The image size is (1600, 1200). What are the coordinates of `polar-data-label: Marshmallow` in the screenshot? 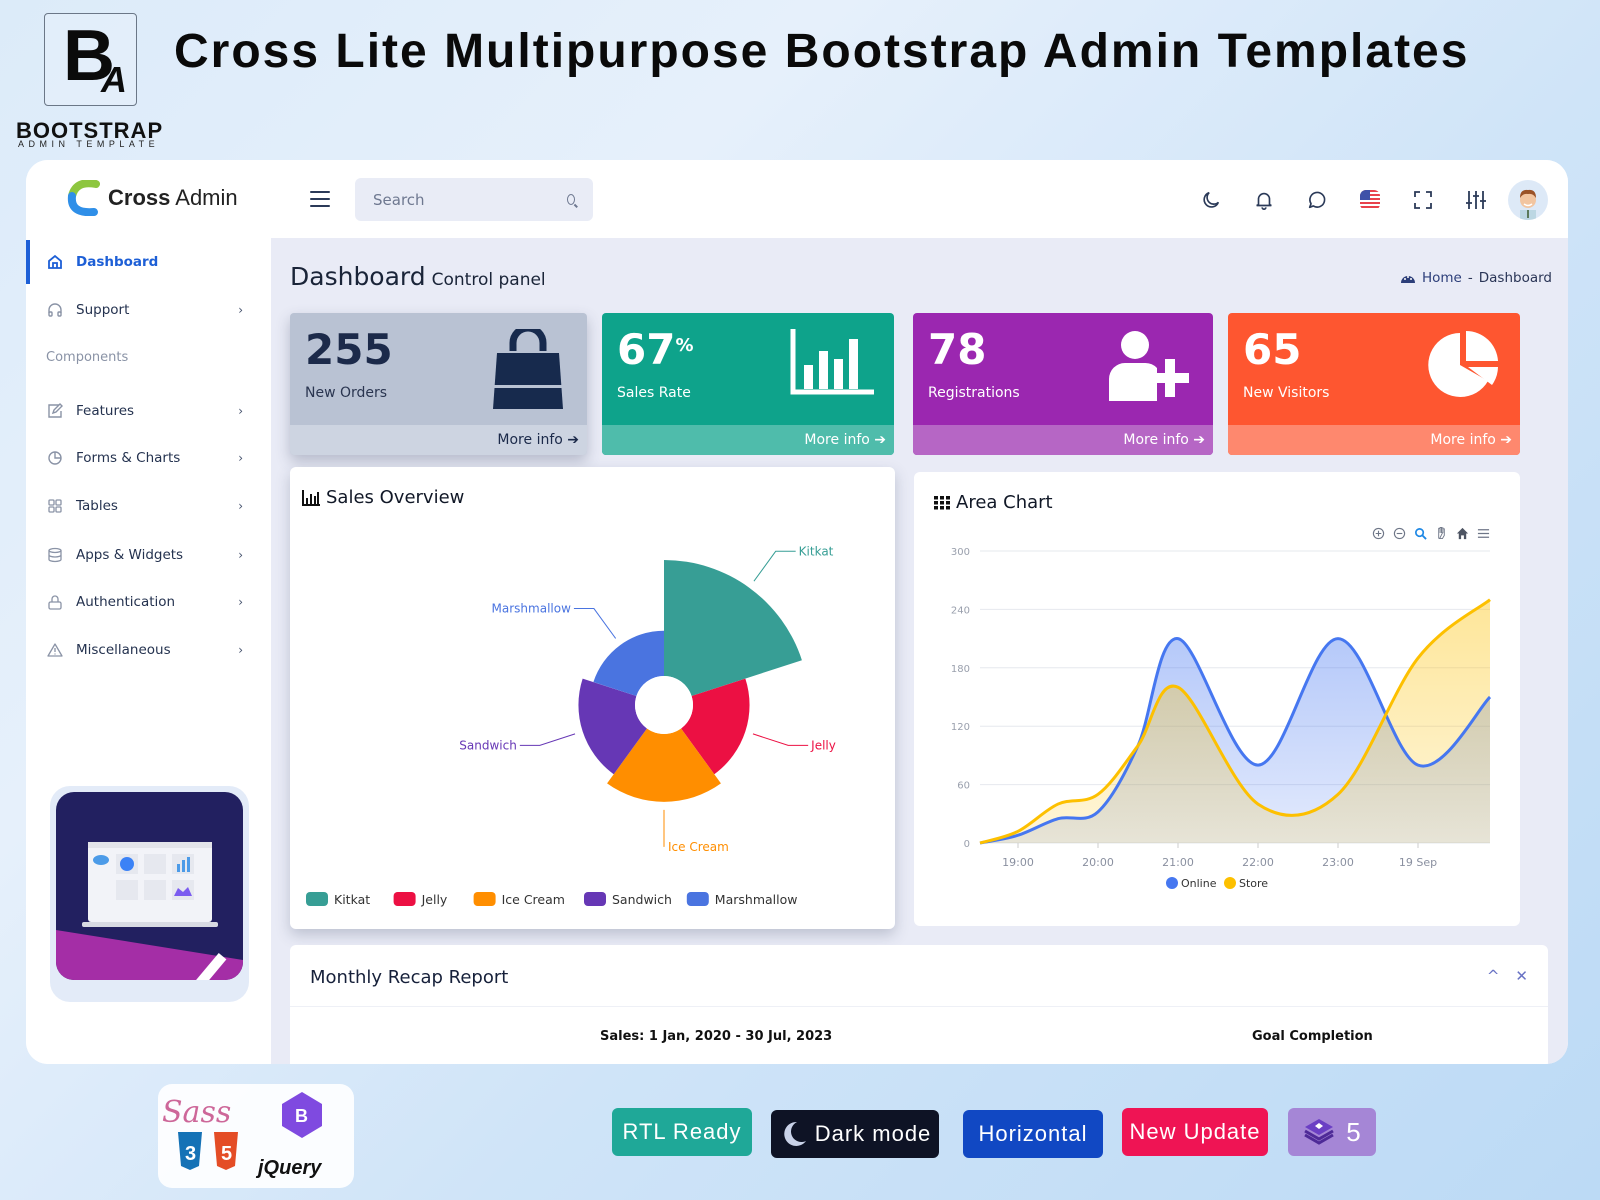 It's located at (532, 609).